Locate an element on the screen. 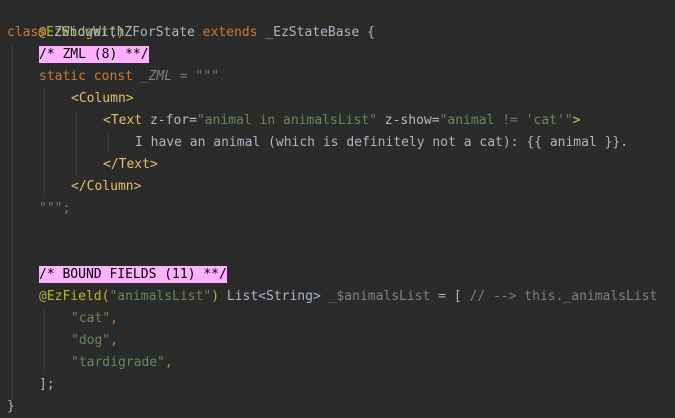 This screenshot has width=675, height=418. code-line: "tardigrade", is located at coordinates (122, 363).